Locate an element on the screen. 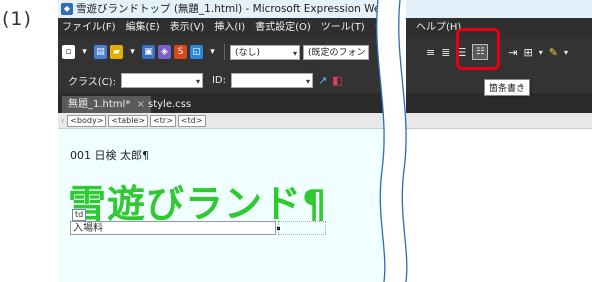 The image size is (592, 282). menu-bar: ファイル(F)編集(E)表示(V)挿入(I)書式設定(O)ツール(T)テーブ is located at coordinates (221, 27).